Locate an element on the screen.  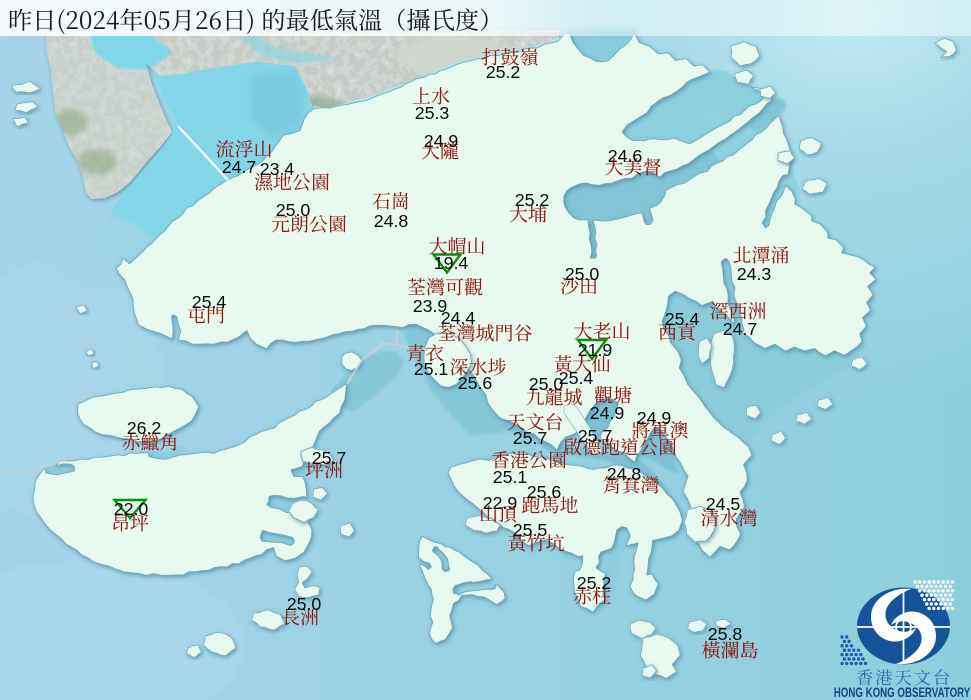
svg-text: 26.2 is located at coordinates (144, 428).